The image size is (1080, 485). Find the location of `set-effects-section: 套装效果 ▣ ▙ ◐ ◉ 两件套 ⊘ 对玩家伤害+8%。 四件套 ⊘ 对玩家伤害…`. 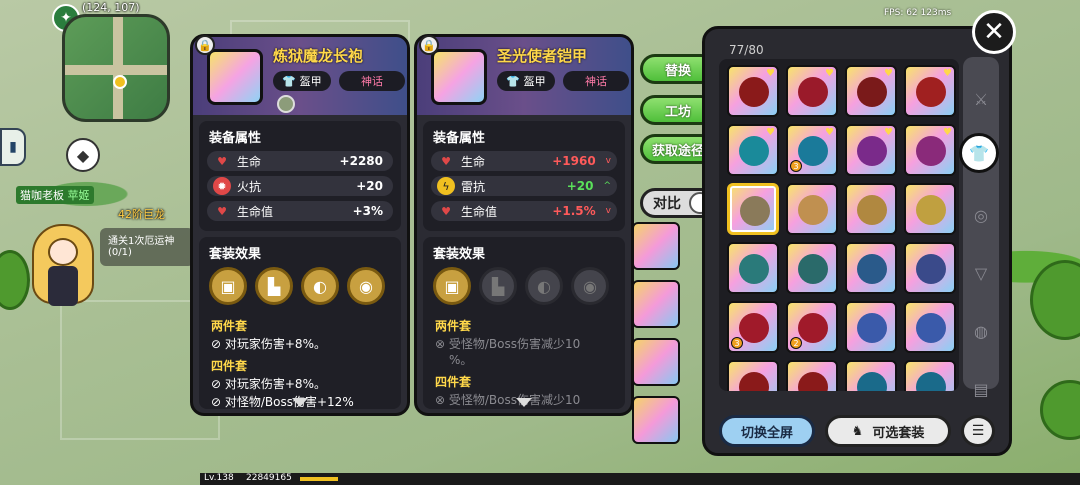

set-effects-section: 套装效果 ▣ ▙ ◐ ◉ 两件套 ⊘ 对玩家伤害+8%。 四件套 ⊘ 对玩家伤害… is located at coordinates (300, 323).